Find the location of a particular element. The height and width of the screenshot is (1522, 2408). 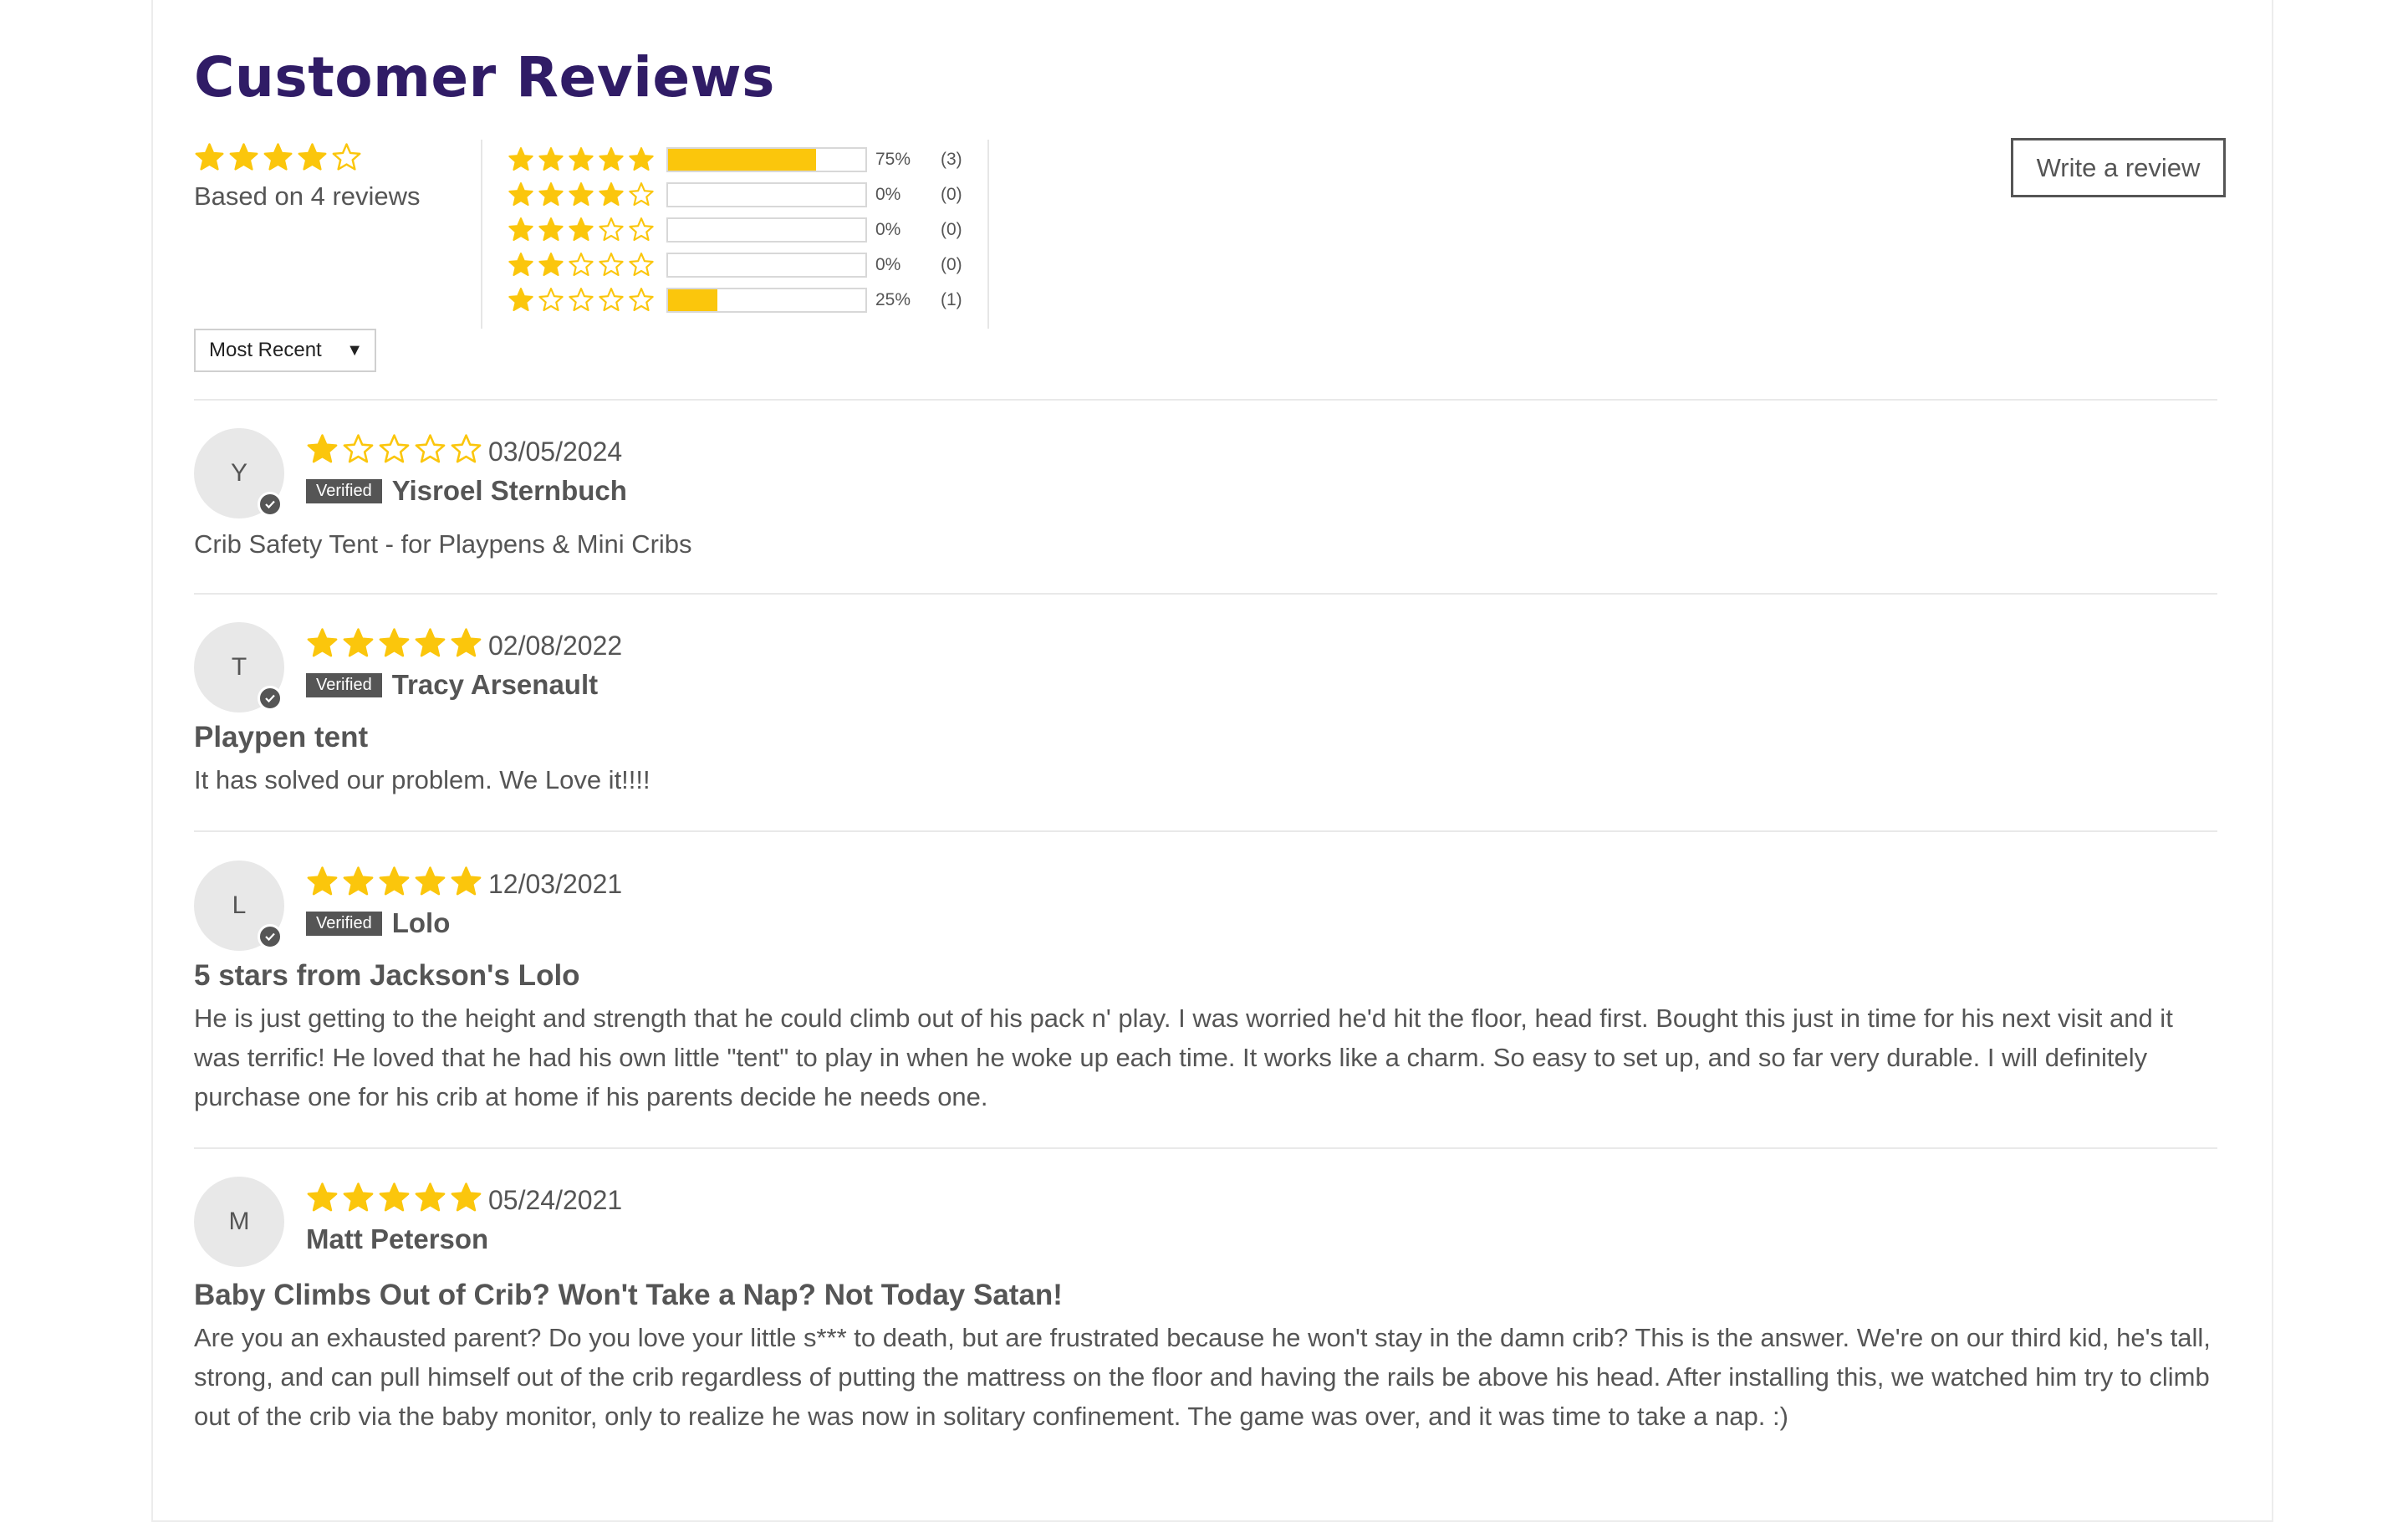

average-rating-stars is located at coordinates (307, 157).